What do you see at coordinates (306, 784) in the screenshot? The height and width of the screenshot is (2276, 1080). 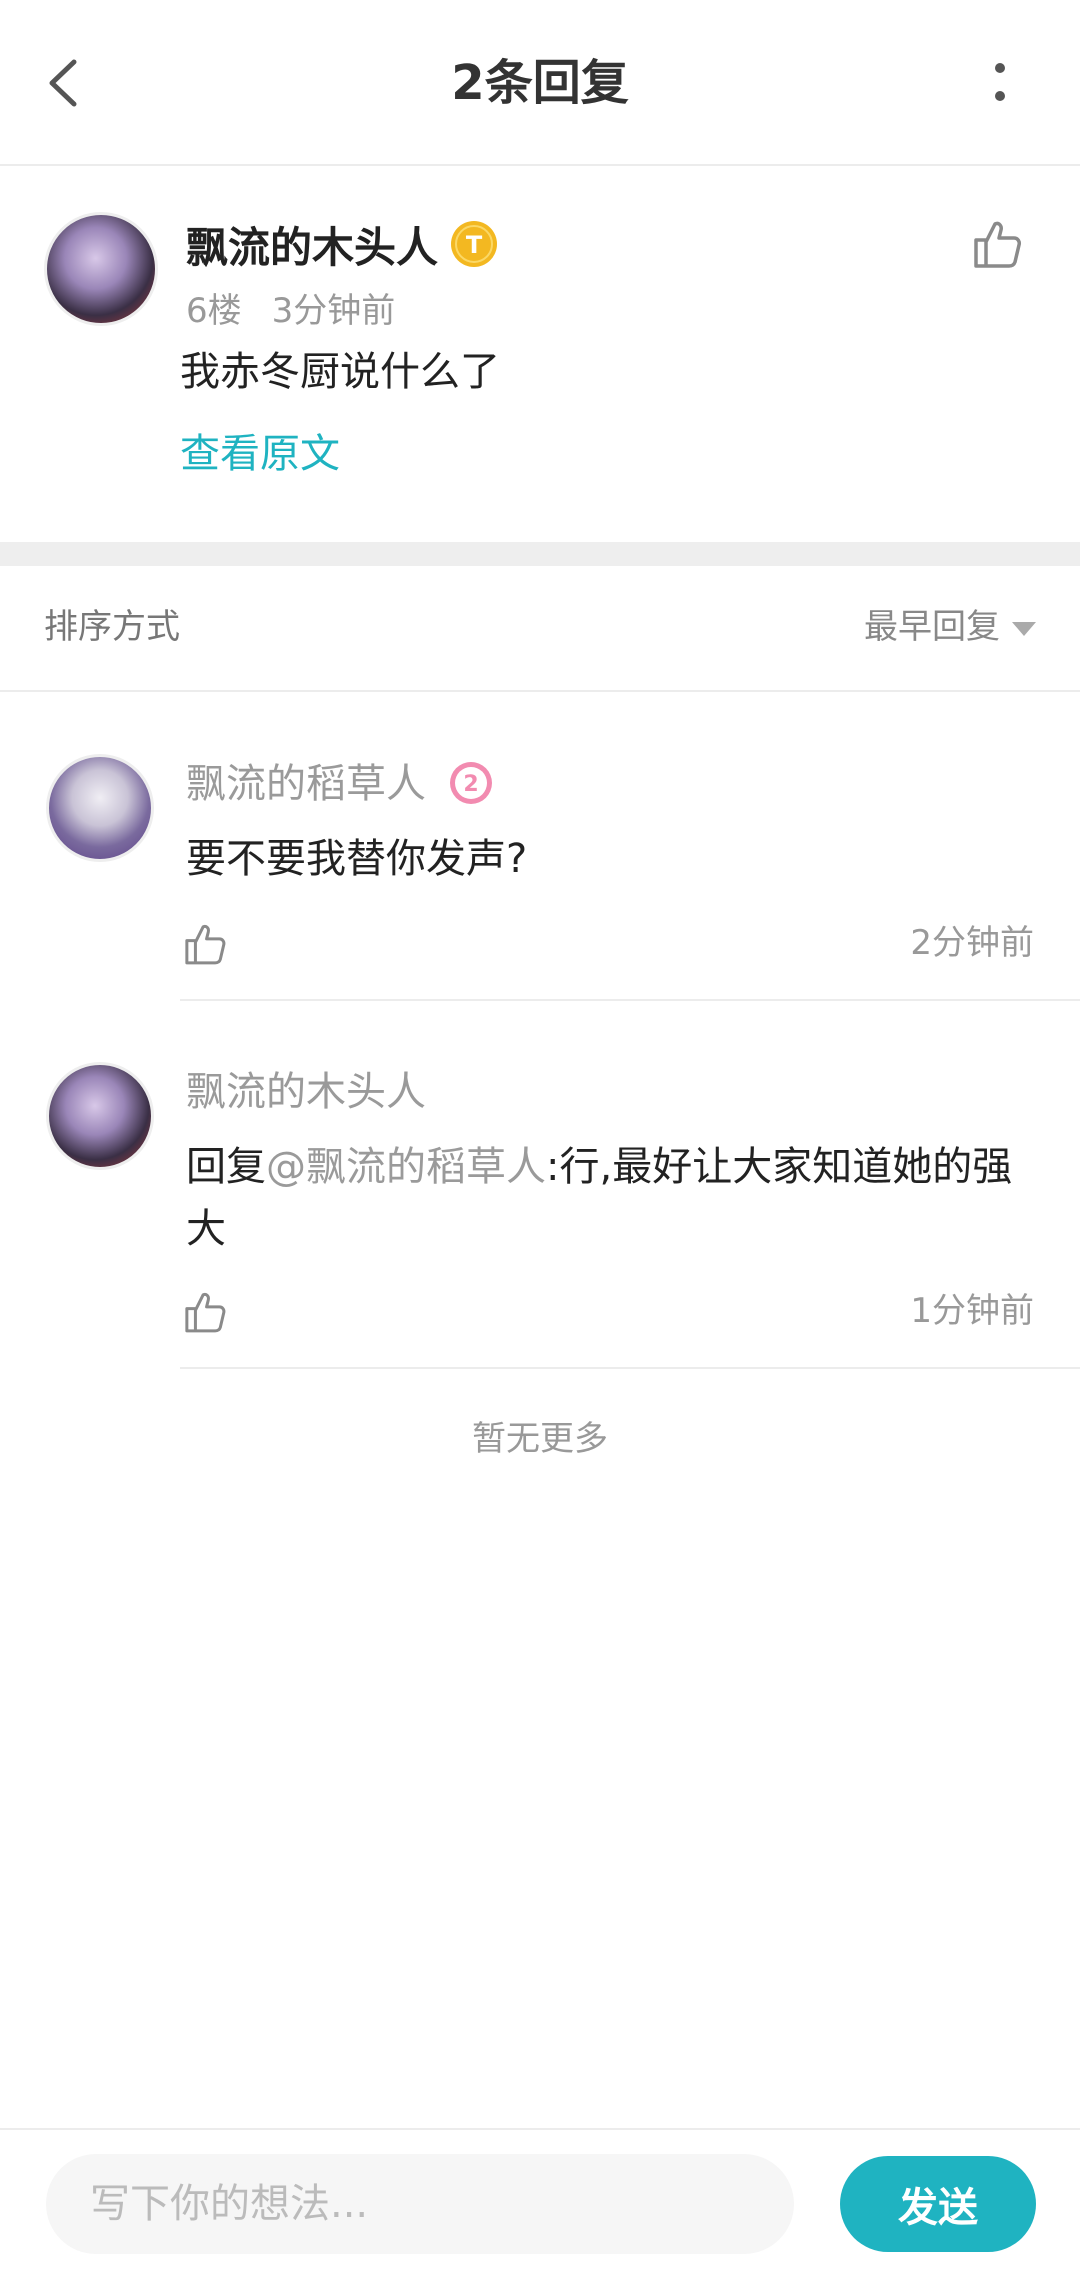 I see `reply-author: 飘流的稻草人` at bounding box center [306, 784].